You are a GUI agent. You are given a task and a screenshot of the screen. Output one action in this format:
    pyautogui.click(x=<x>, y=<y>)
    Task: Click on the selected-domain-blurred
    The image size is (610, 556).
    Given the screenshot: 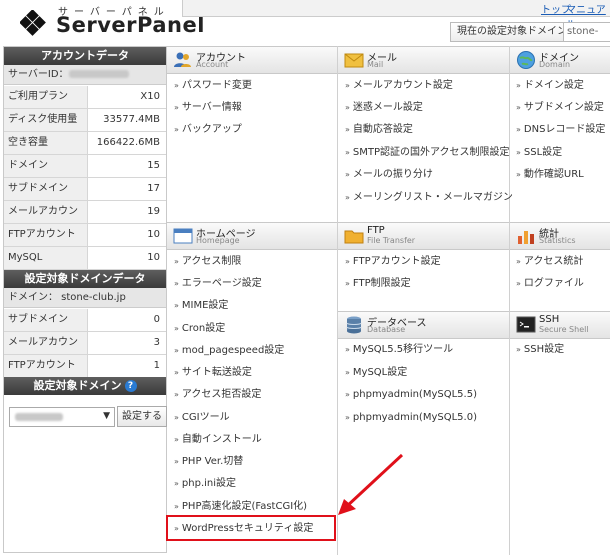 What is the action you would take?
    pyautogui.click(x=39, y=417)
    